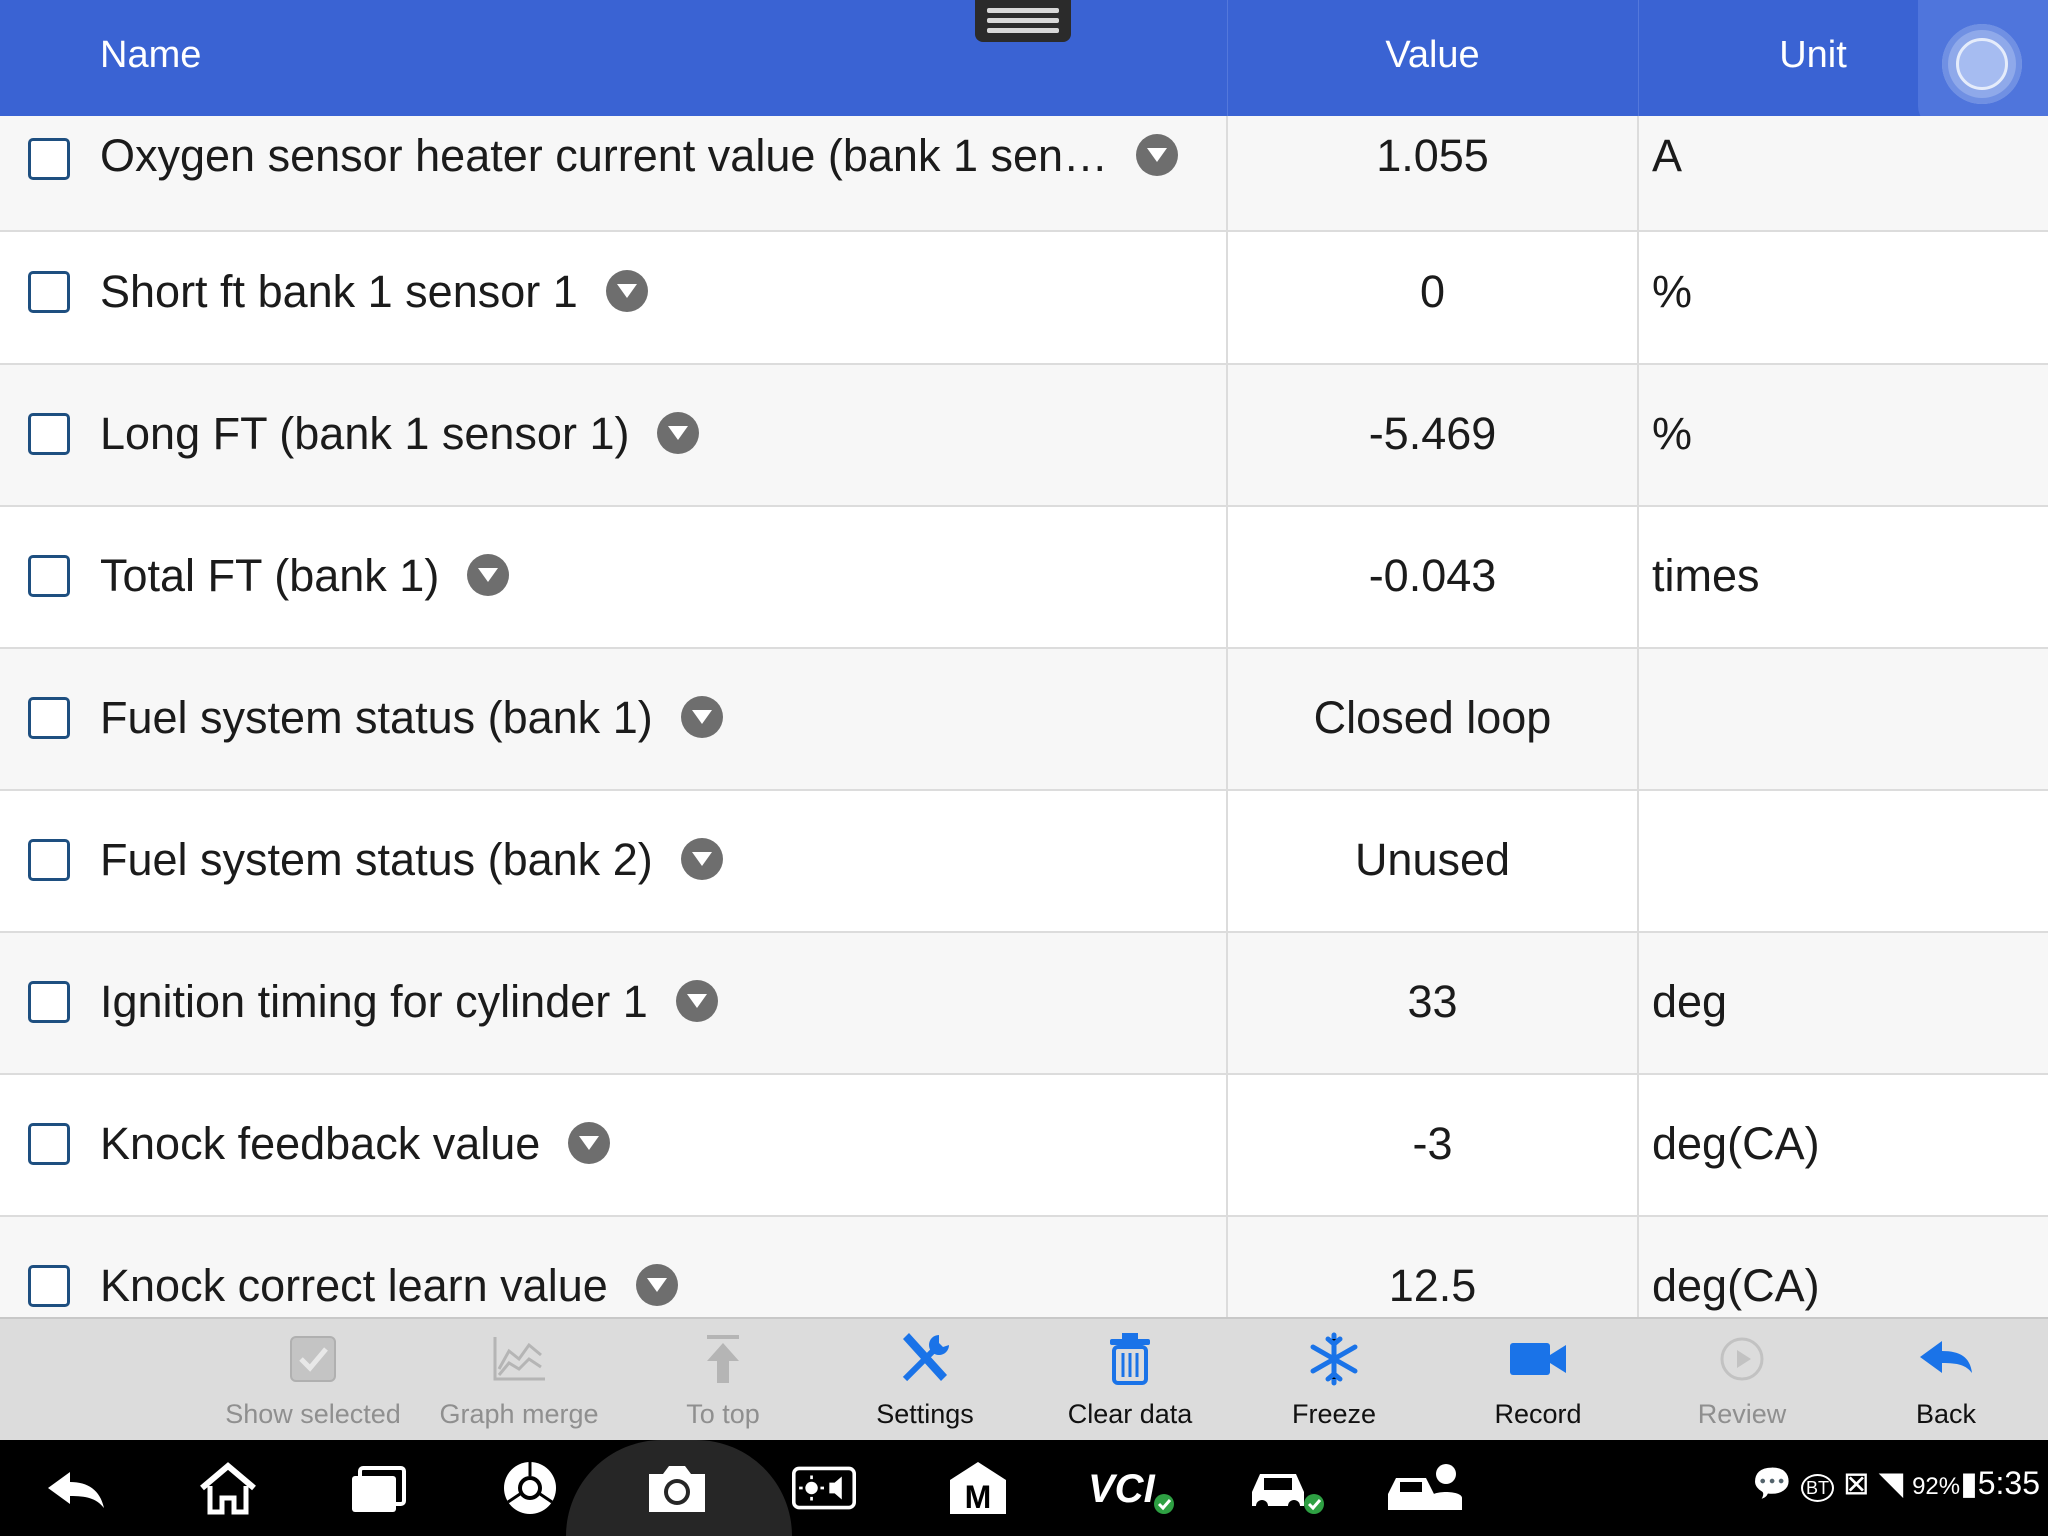 The image size is (2048, 1536). I want to click on battery-icon: ▮, so click(1969, 1483).